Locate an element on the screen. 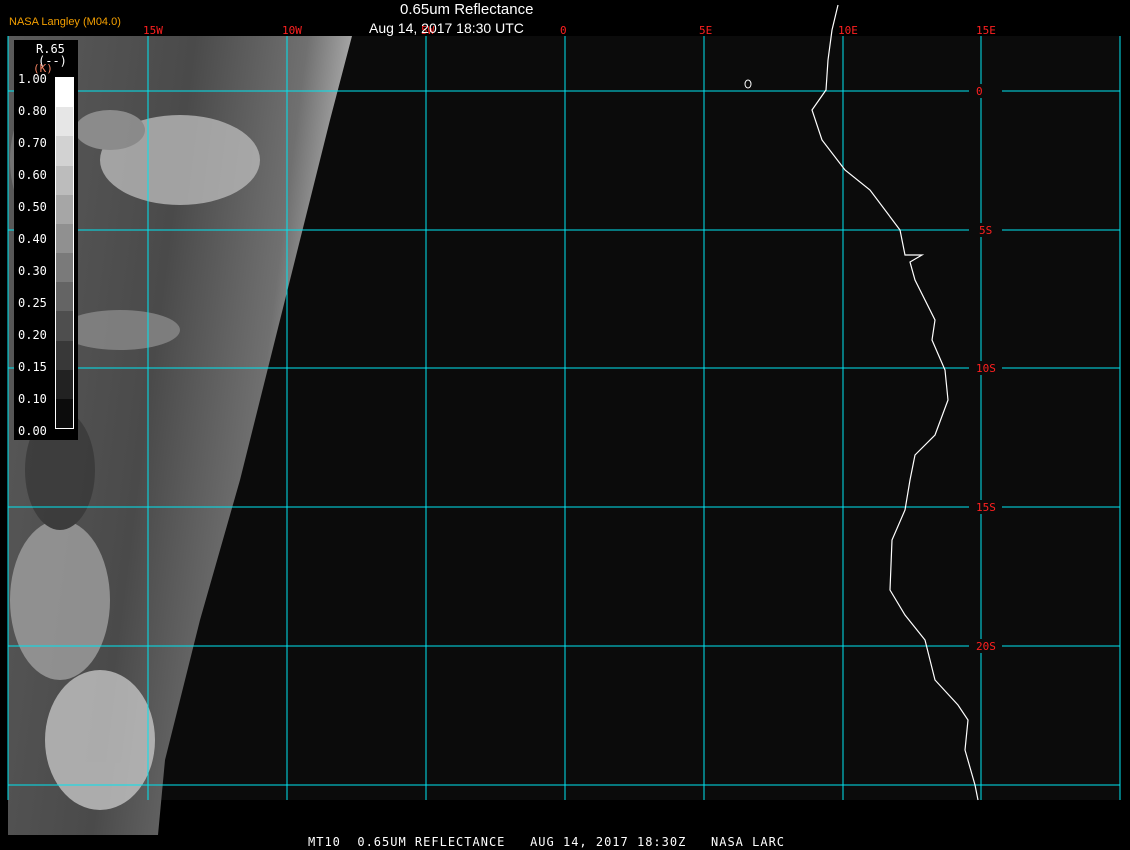  colorbar-tick-label: 0.60 is located at coordinates (32, 175).